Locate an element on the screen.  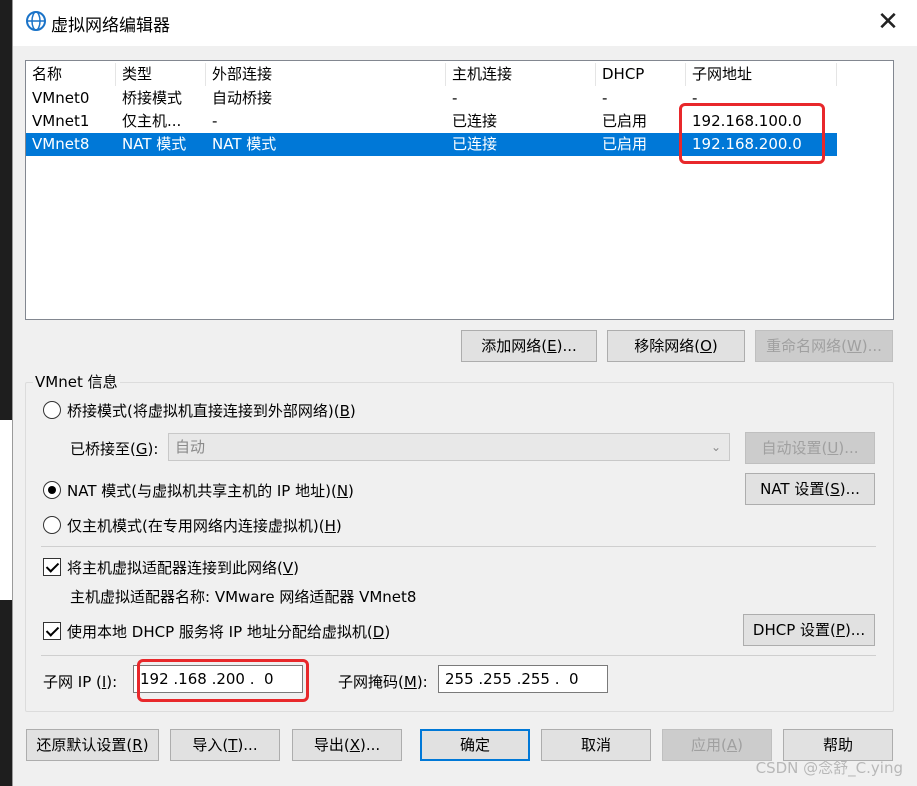
accelerator-key: M is located at coordinates (410, 682).